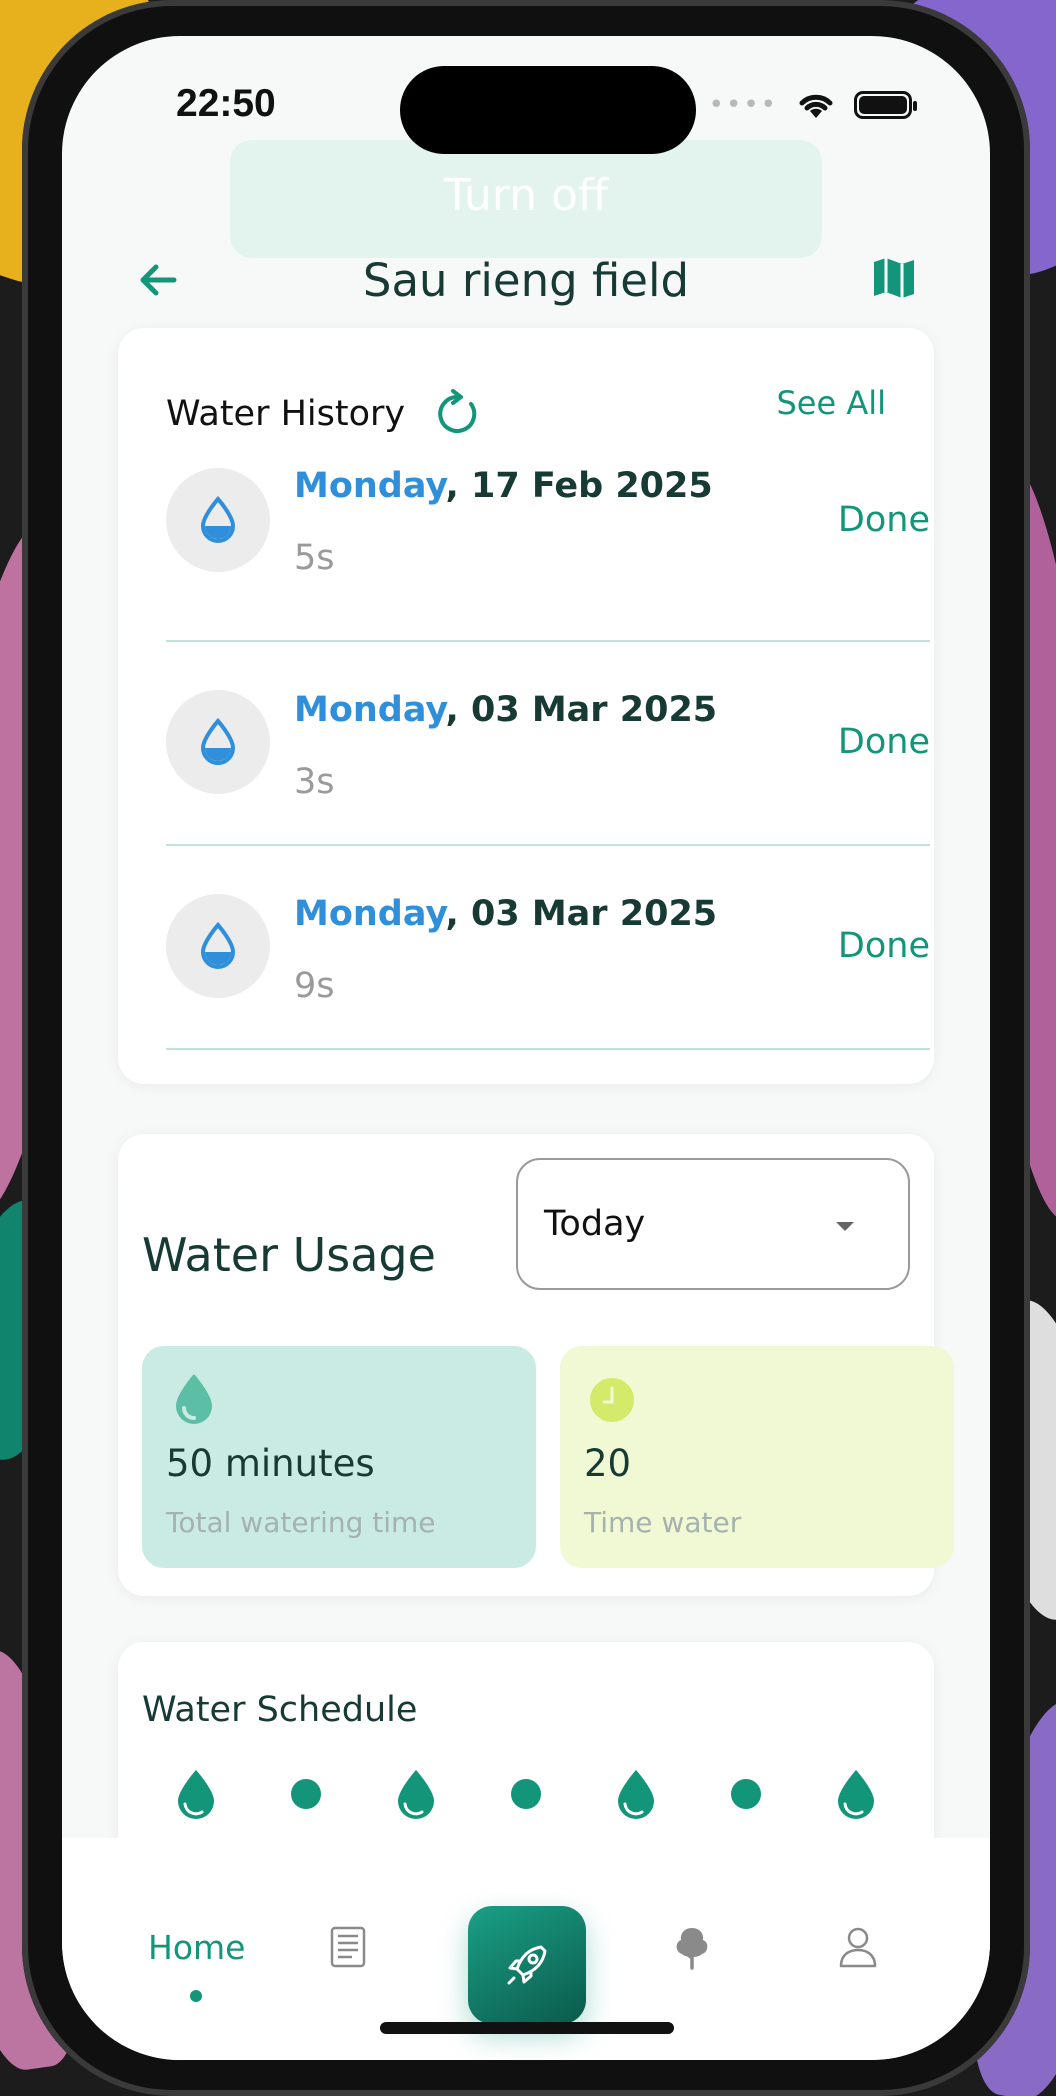 Image resolution: width=1056 pixels, height=2096 pixels. Describe the element at coordinates (457, 414) in the screenshot. I see `refresh-icon` at that location.